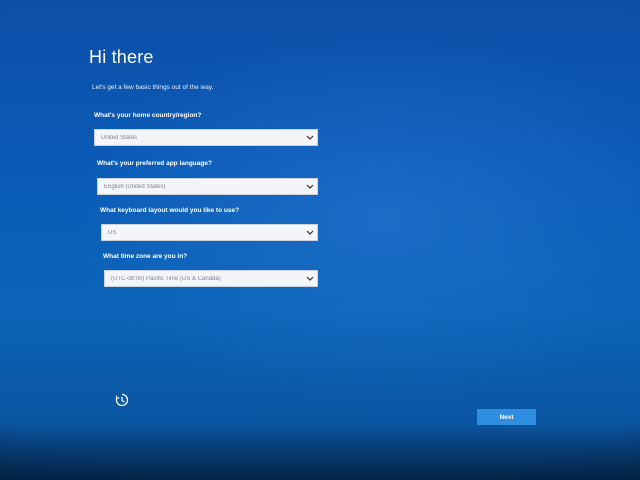 The width and height of the screenshot is (640, 480). What do you see at coordinates (154, 163) in the screenshot?
I see `language-label: What's your preferred app language?` at bounding box center [154, 163].